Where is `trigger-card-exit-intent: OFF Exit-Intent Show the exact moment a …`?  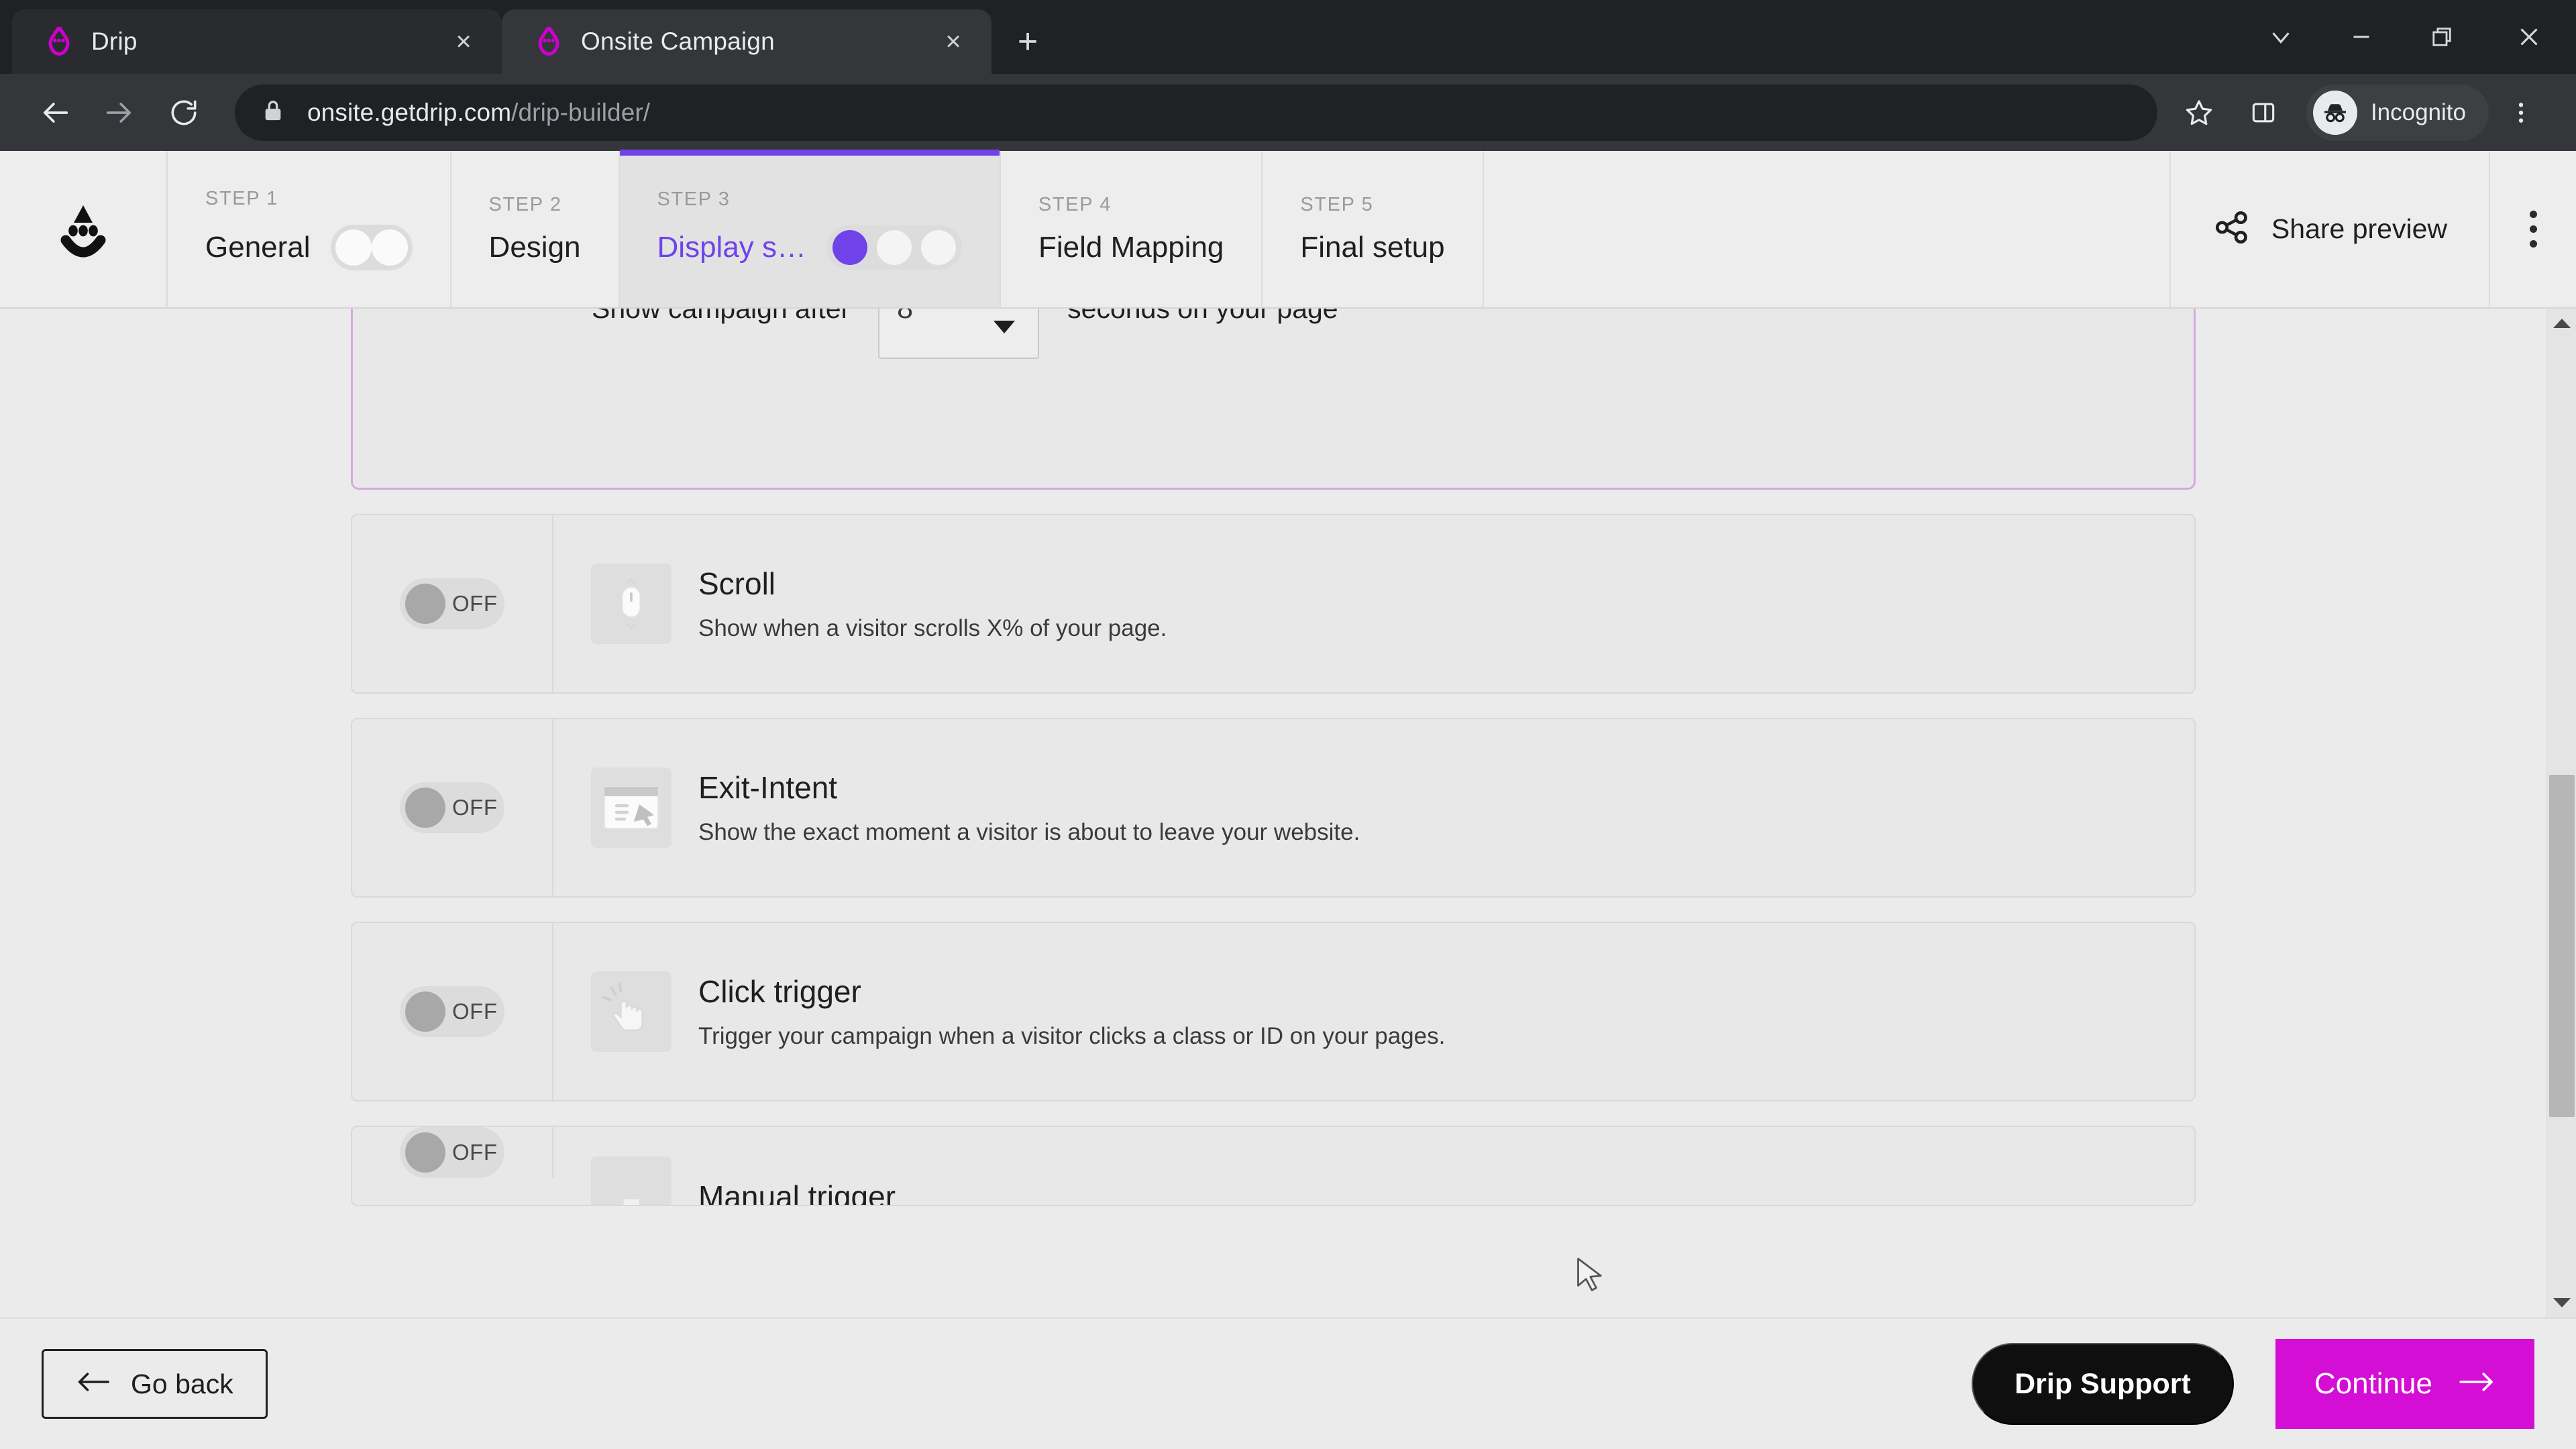 trigger-card-exit-intent: OFF Exit-Intent Show the exact moment a … is located at coordinates (1273, 808).